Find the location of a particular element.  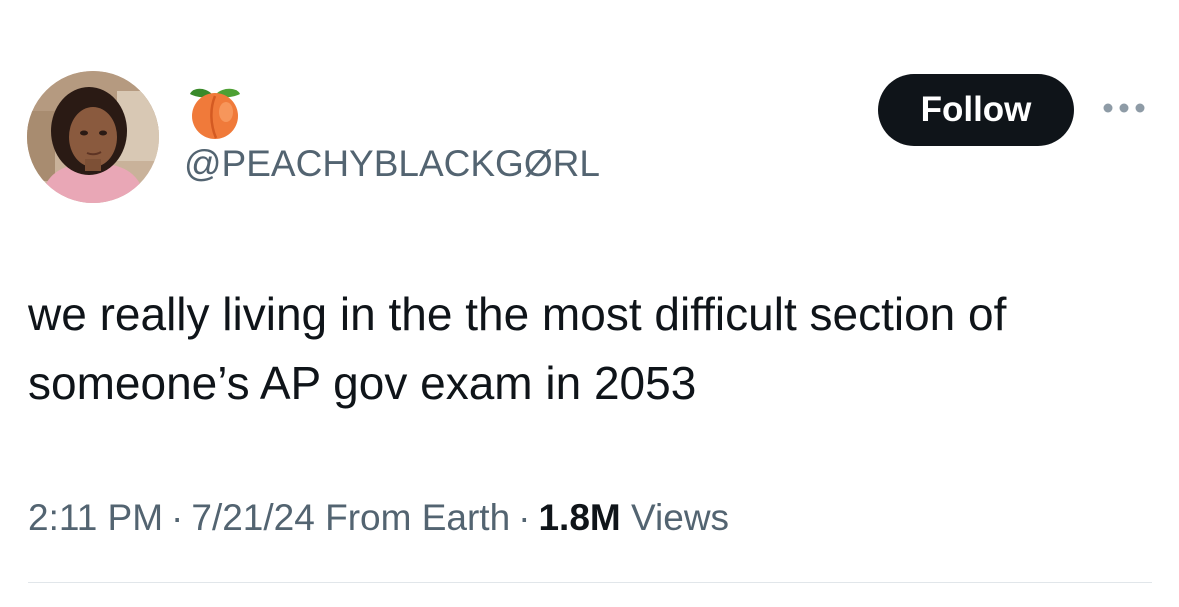

tweet-time: 2:11 PM is located at coordinates (95, 517).